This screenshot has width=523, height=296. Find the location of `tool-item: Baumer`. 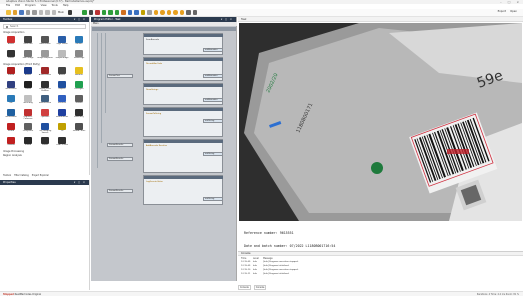

tool-item: Baumer is located at coordinates (79, 73).